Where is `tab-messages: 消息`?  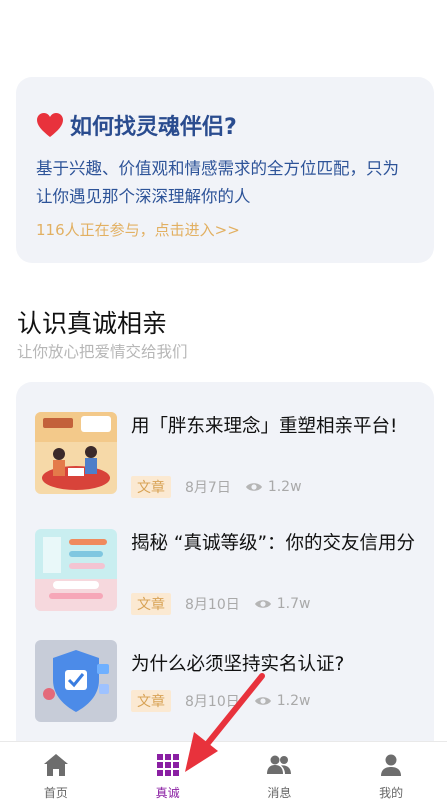 tab-messages: 消息 is located at coordinates (280, 771).